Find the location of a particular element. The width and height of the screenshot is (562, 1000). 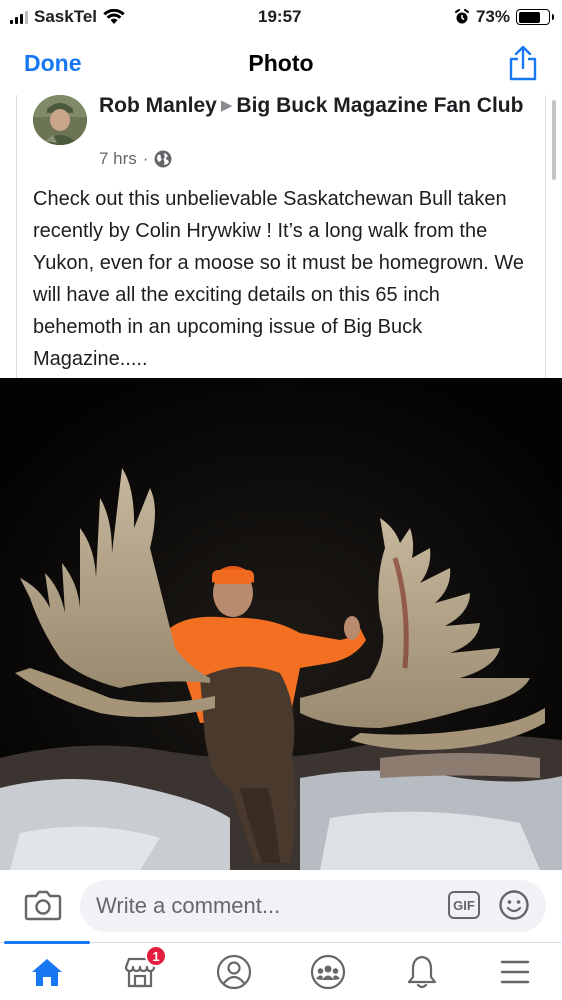

avatar-image is located at coordinates (60, 120).